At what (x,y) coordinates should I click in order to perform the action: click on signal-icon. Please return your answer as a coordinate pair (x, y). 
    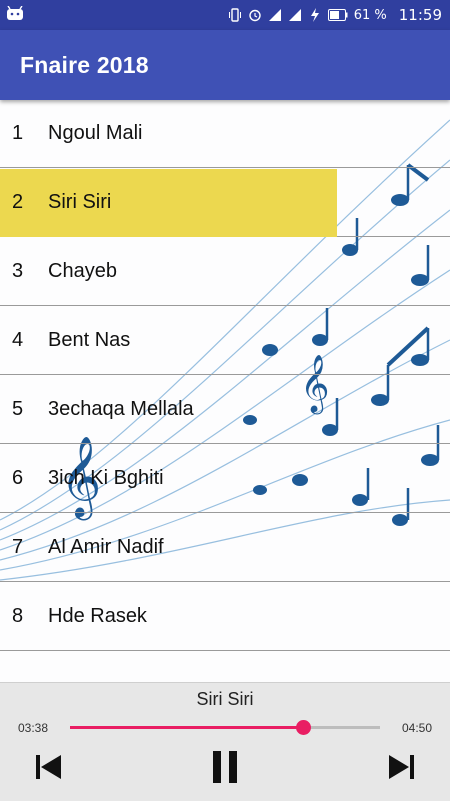
    Looking at the image, I should click on (294, 15).